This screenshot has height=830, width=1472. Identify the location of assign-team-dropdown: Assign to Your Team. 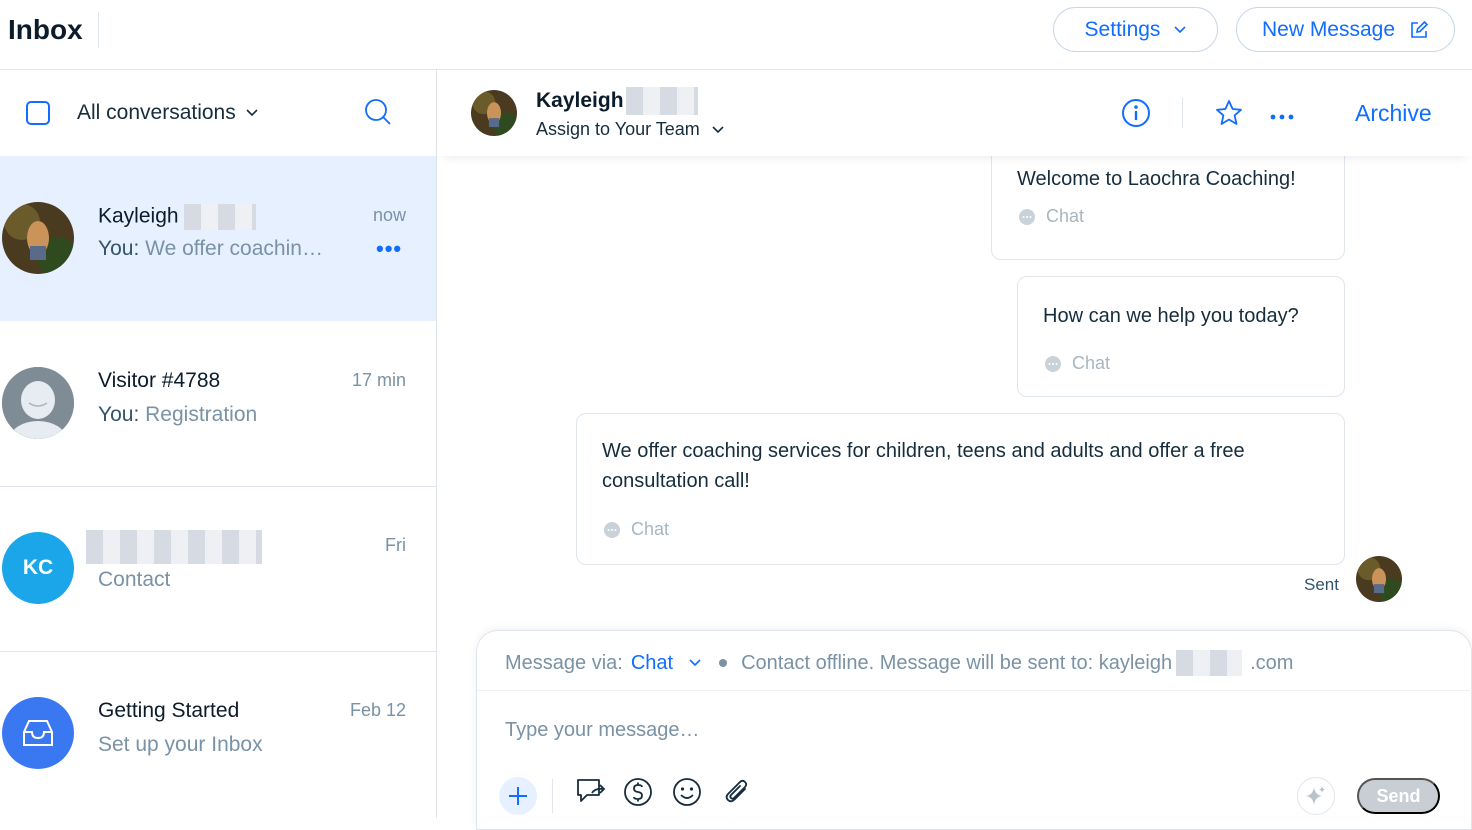
(630, 129).